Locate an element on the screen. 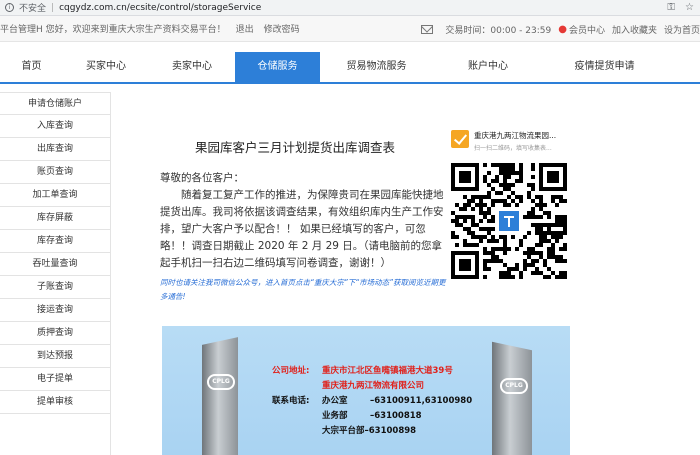 The image size is (700, 455). poster-logo-right: CPLG is located at coordinates (514, 386).